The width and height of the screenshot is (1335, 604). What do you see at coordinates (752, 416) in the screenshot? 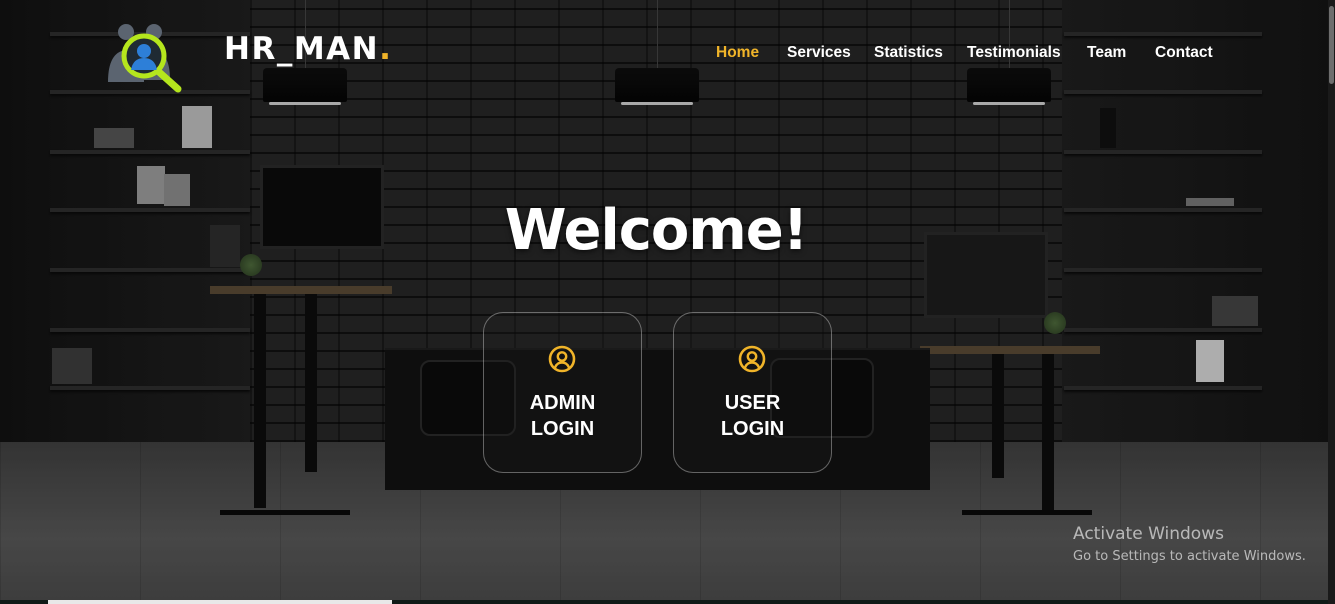
I see `user-login-label: USER LOGIN` at bounding box center [752, 416].